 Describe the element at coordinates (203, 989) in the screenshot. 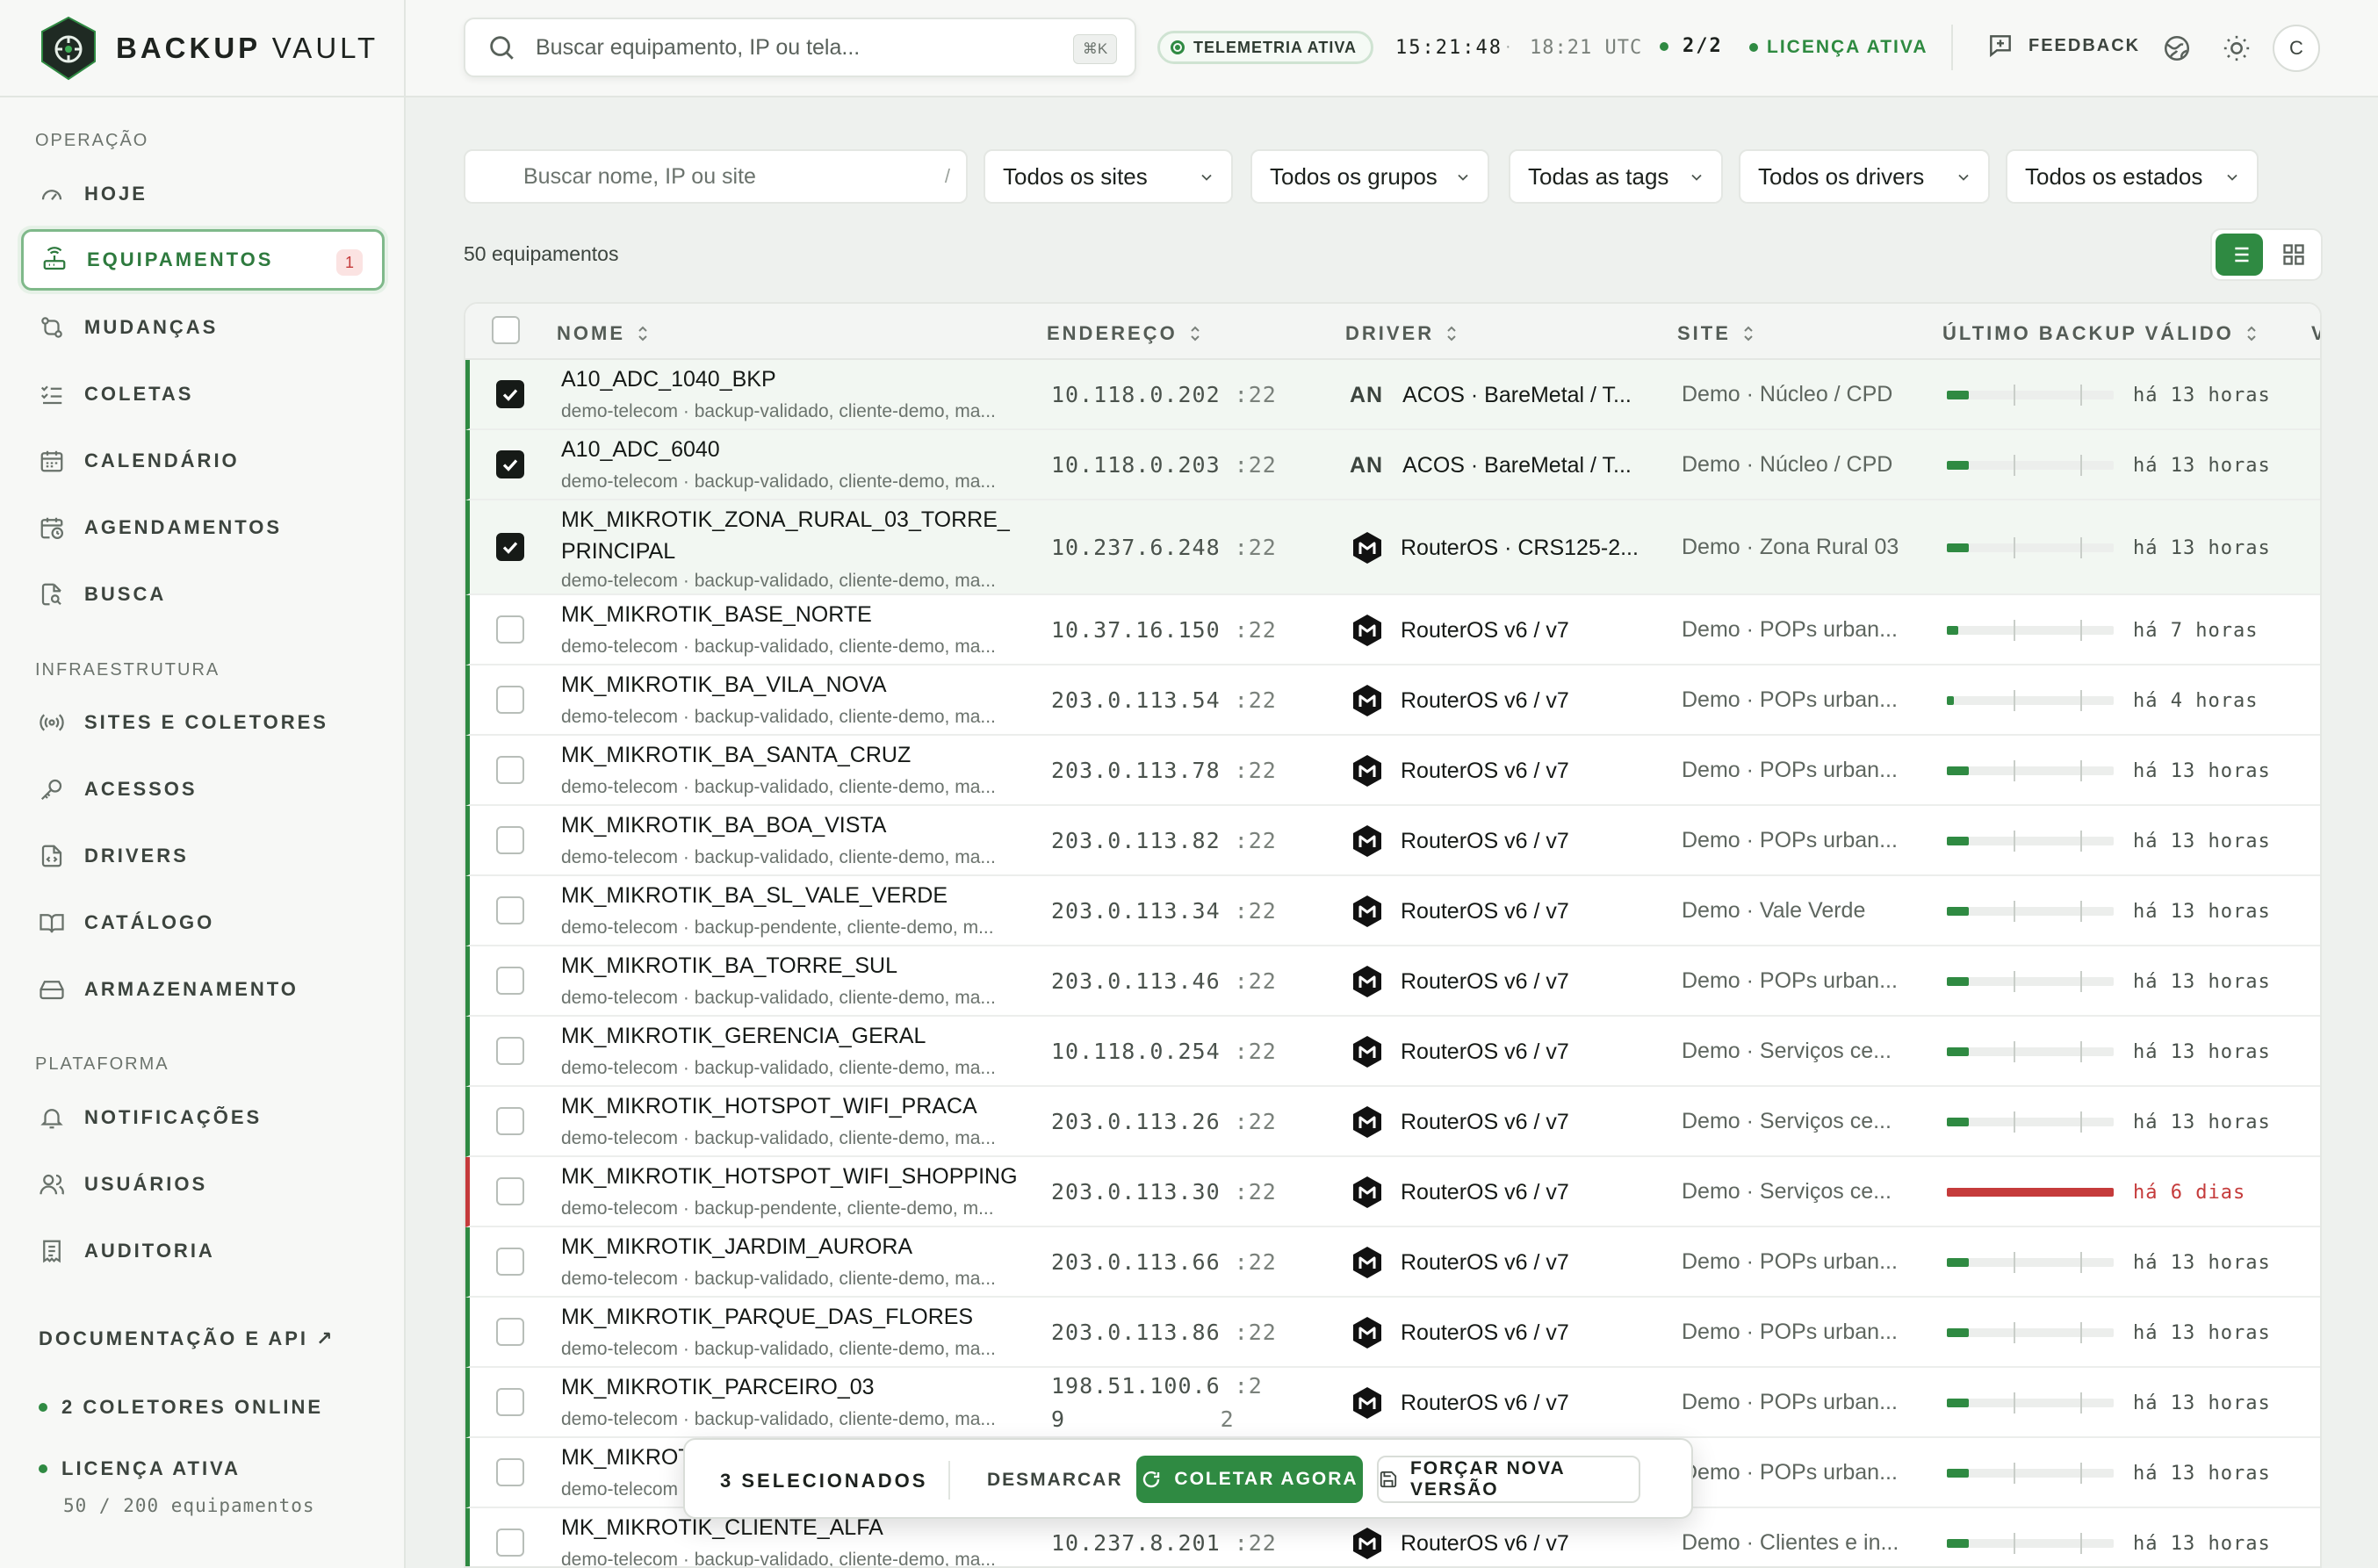

I see `sidebar-item-armazenamento: ARMAZENAMENTO` at that location.